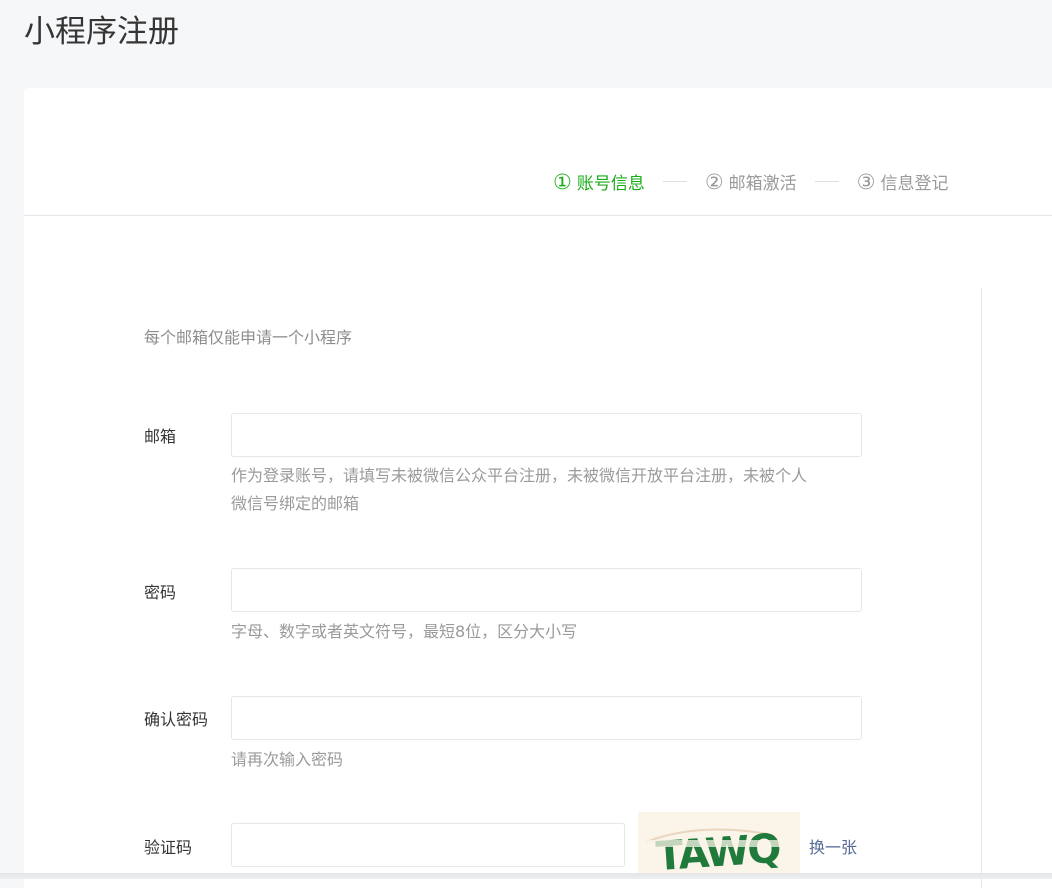 The height and width of the screenshot is (888, 1052). I want to click on step-label: 邮箱激活, so click(762, 184).